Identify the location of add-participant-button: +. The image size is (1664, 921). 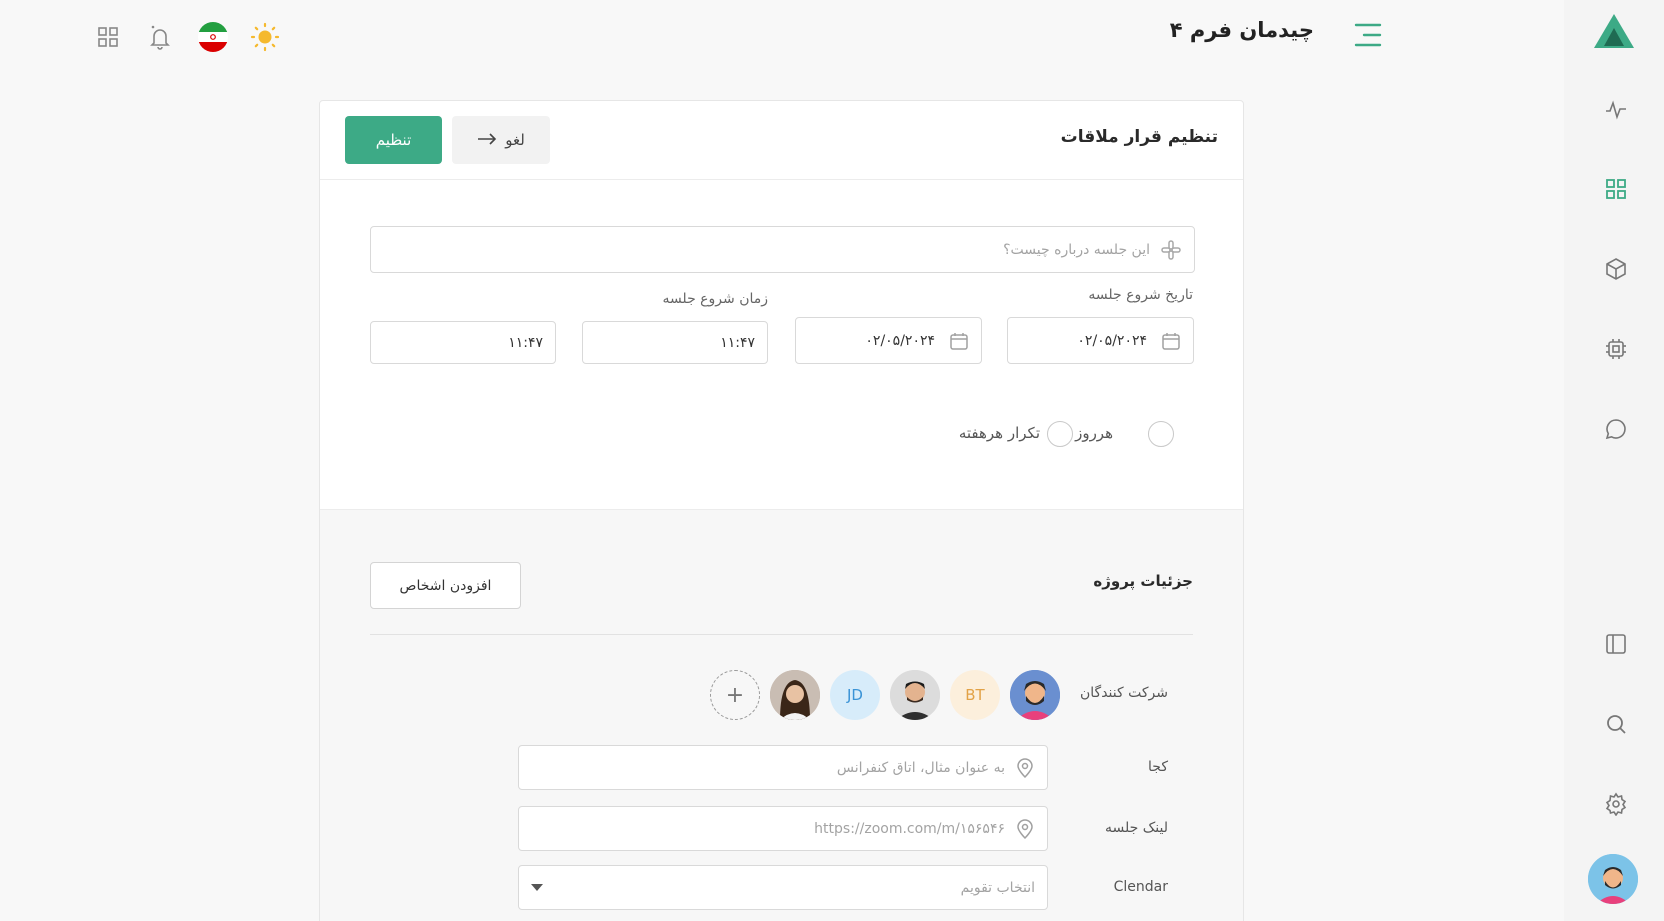
(735, 695).